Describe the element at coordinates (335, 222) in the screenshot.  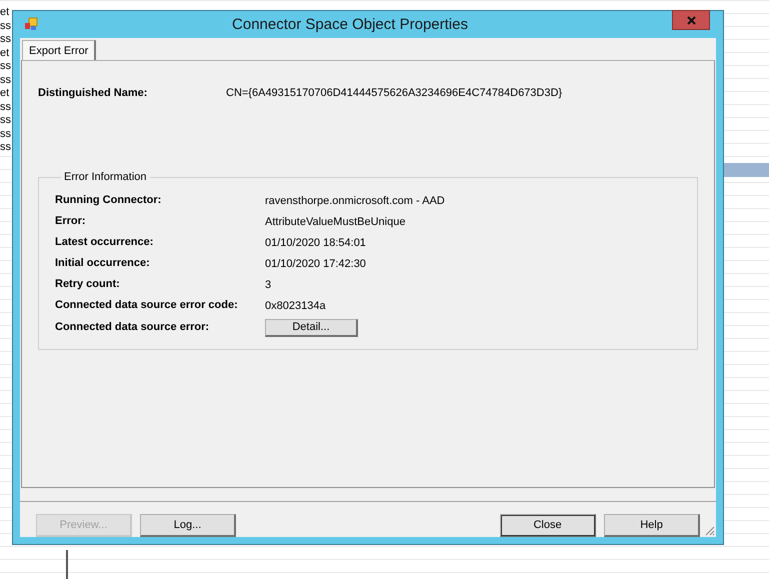
I see `field-value: AttributeValueMustBeUnique` at that location.